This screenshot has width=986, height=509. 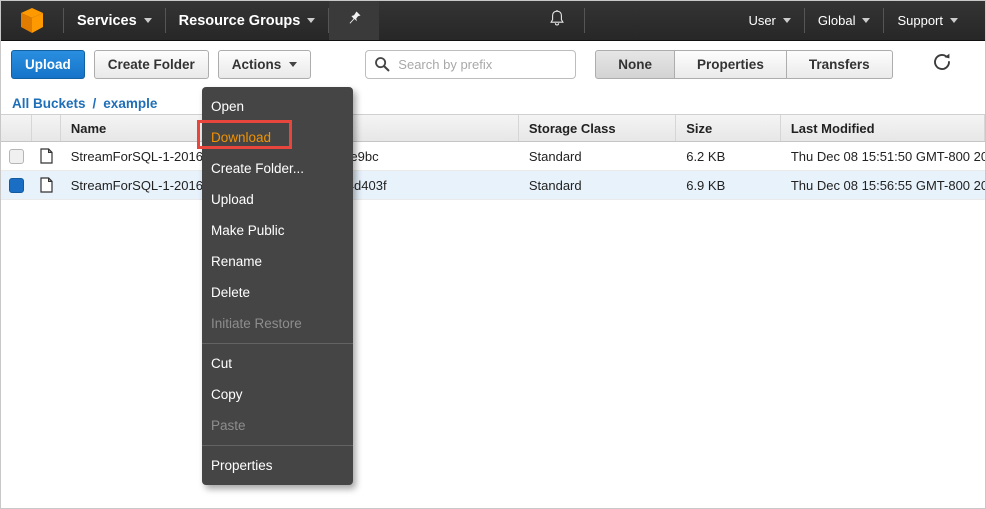 I want to click on pin-icon, so click(x=354, y=20).